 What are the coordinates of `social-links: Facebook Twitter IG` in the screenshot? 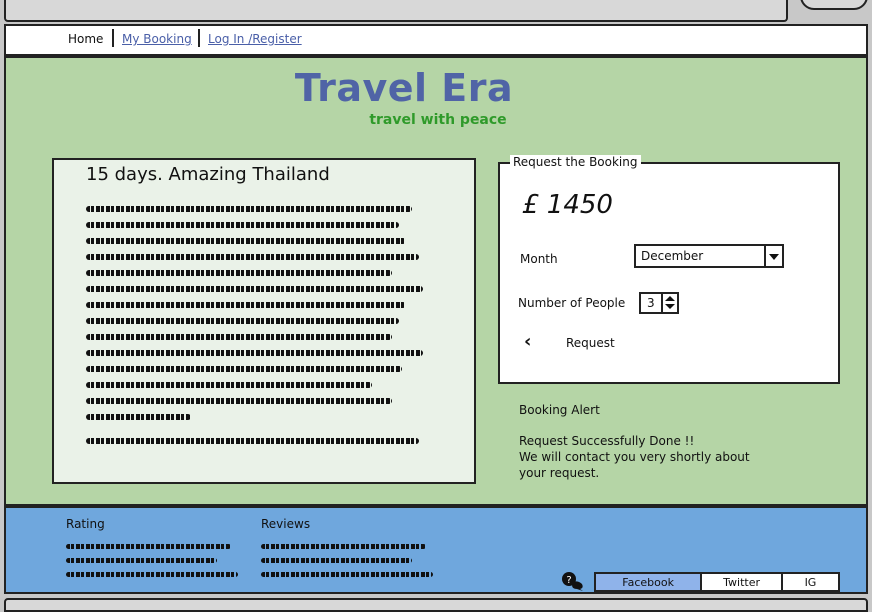 It's located at (717, 582).